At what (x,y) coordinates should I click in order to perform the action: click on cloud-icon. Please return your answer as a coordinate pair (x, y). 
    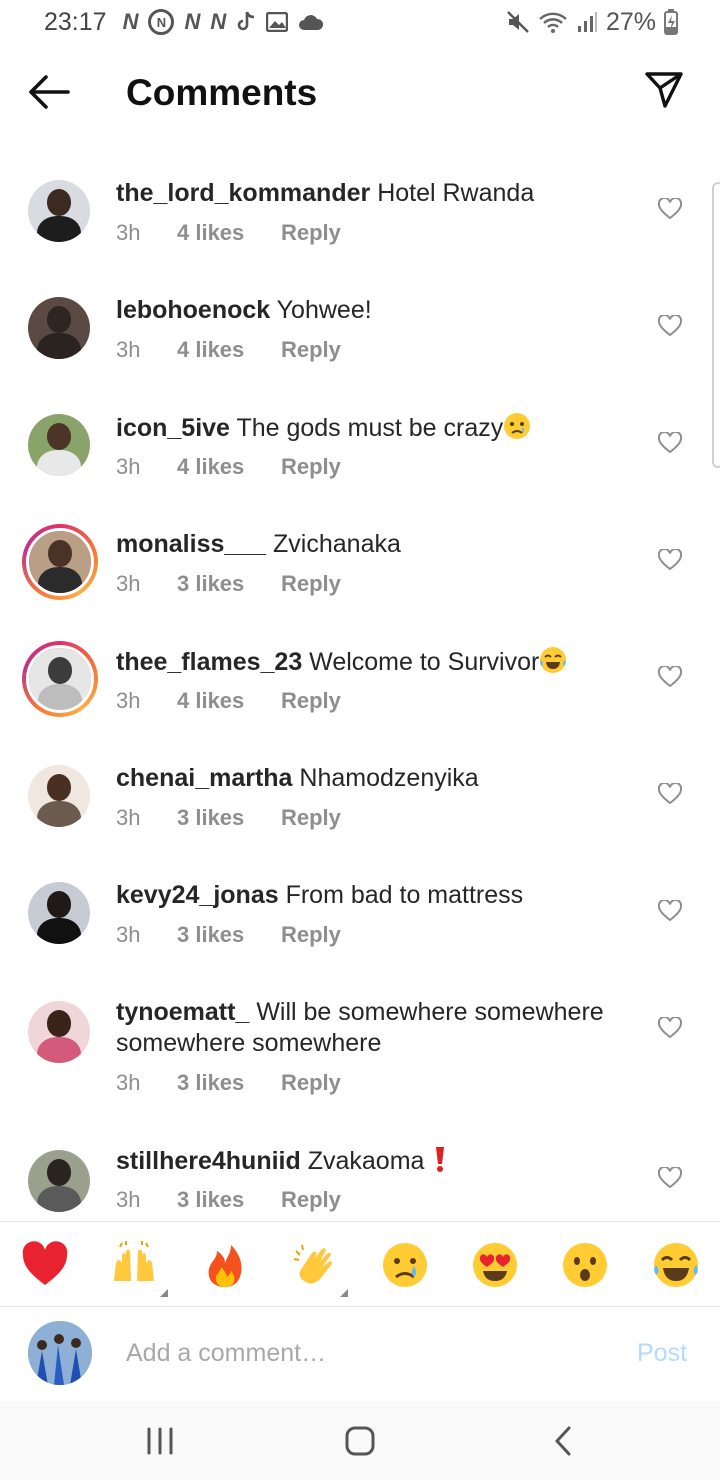
    Looking at the image, I should click on (311, 22).